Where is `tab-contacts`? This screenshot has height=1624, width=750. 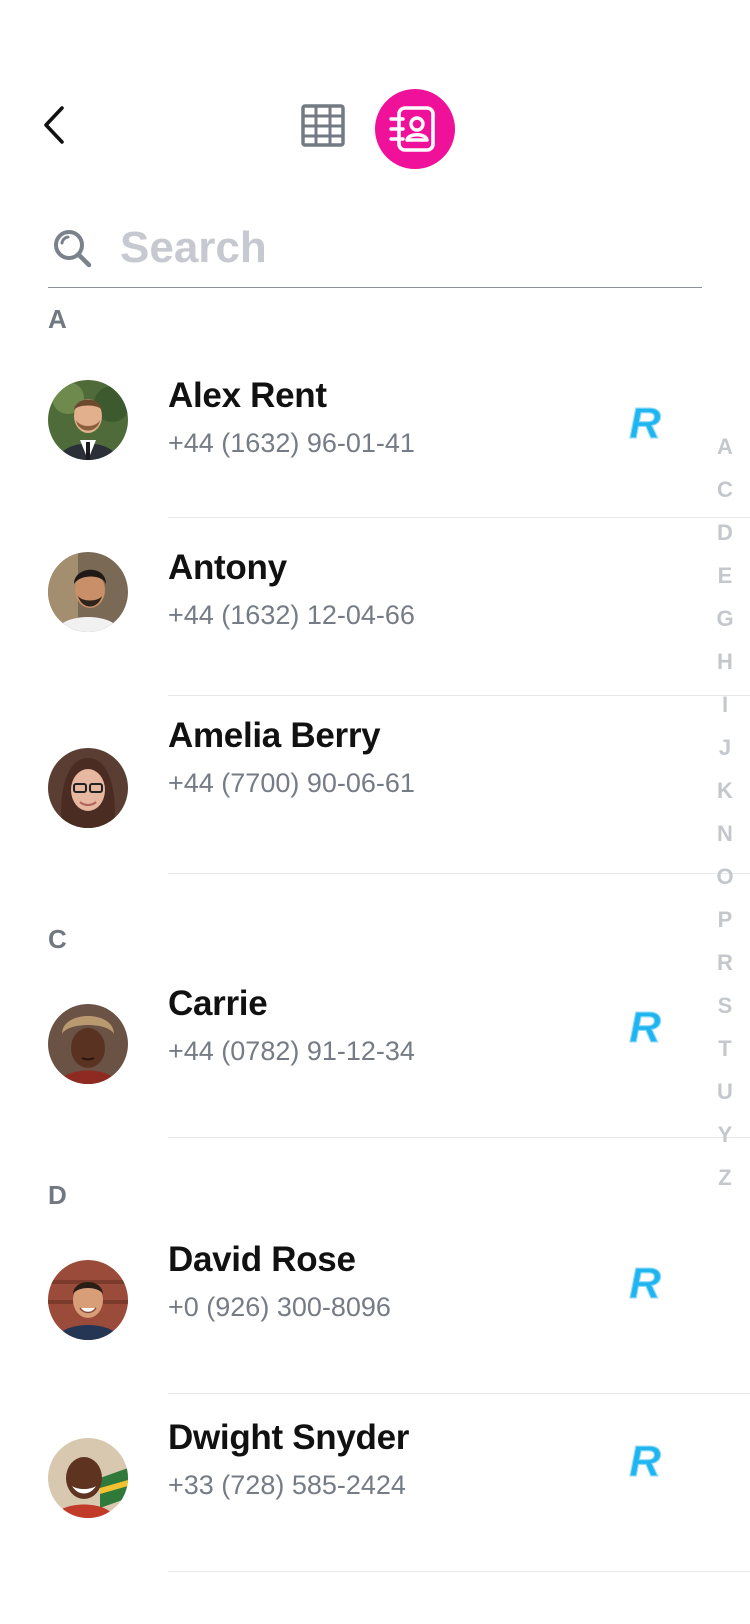 tab-contacts is located at coordinates (415, 129).